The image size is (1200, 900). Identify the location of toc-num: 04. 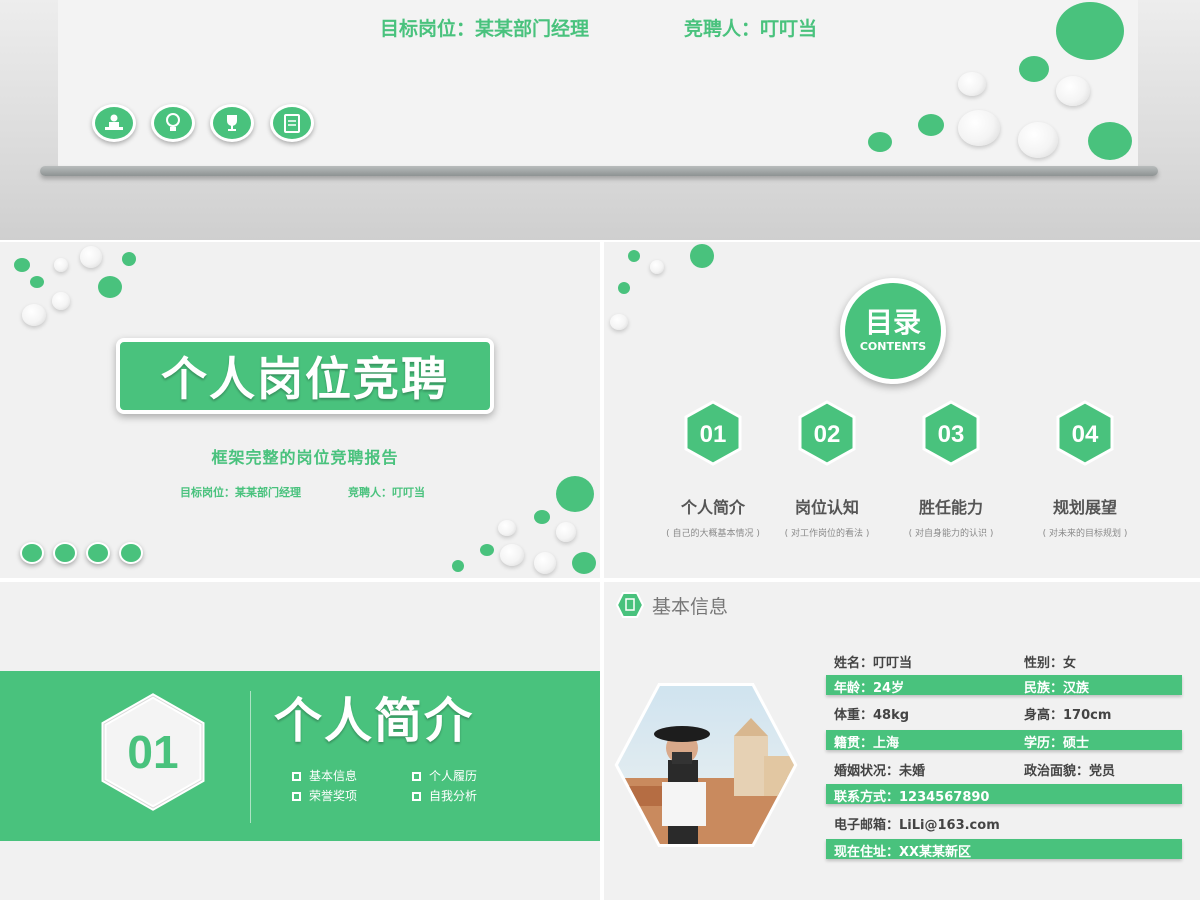
(1085, 434).